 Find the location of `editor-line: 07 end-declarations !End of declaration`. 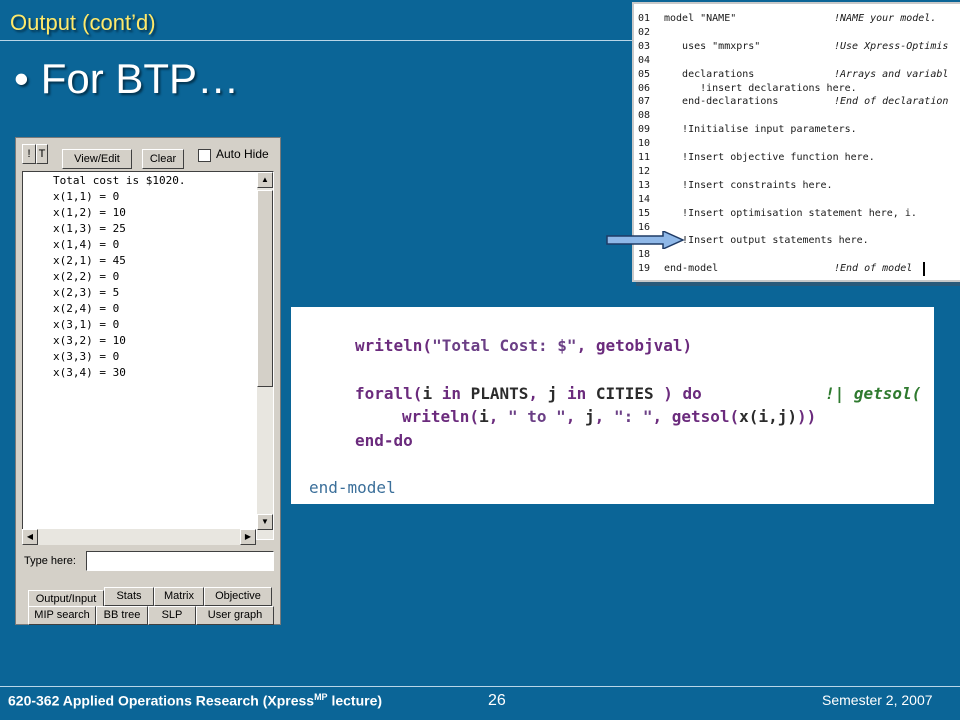

editor-line: 07 end-declarations !End of declaration is located at coordinates (793, 102).